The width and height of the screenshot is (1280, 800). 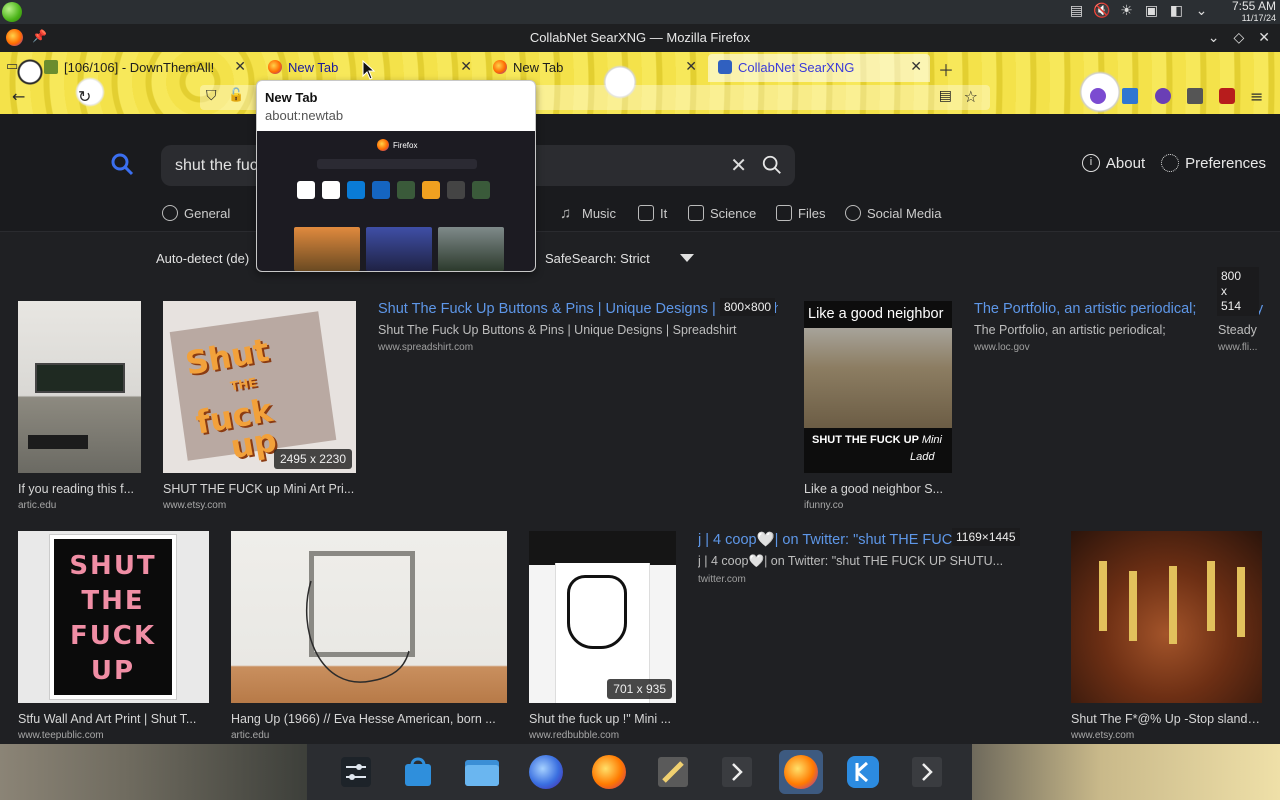 What do you see at coordinates (312, 459) in the screenshot?
I see `image-dimensions: 2495 x 2230` at bounding box center [312, 459].